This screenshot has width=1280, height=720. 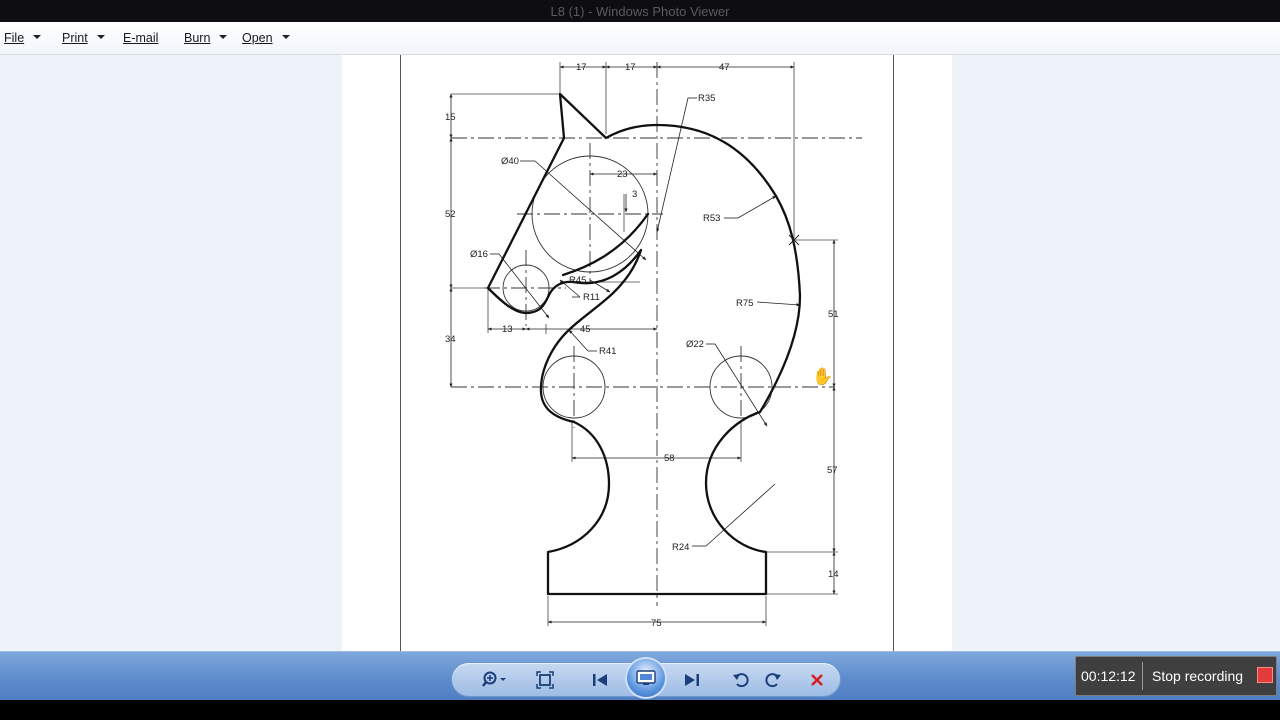 What do you see at coordinates (1197, 676) in the screenshot?
I see `stop-recording-button: Stop recording` at bounding box center [1197, 676].